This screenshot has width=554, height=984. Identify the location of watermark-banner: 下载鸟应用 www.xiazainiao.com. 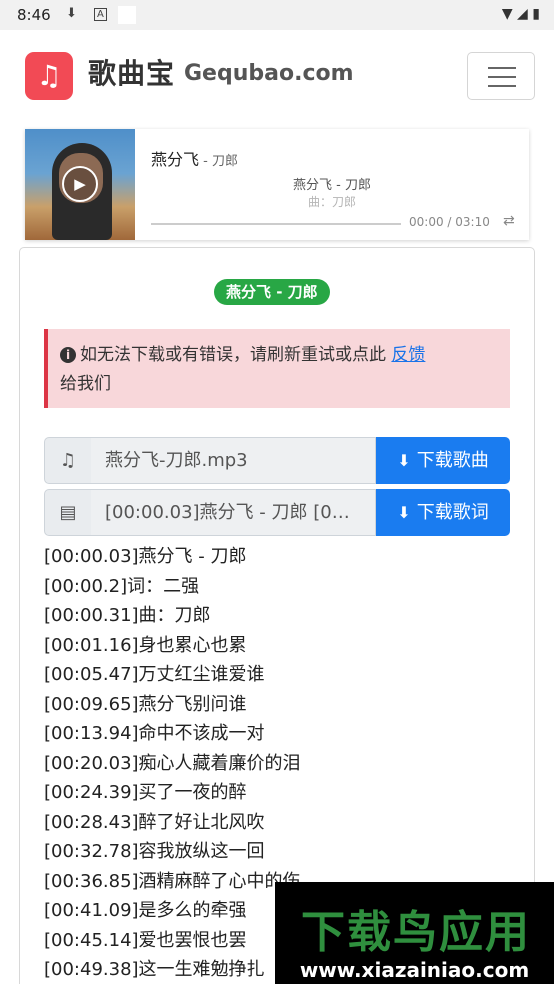
(414, 933).